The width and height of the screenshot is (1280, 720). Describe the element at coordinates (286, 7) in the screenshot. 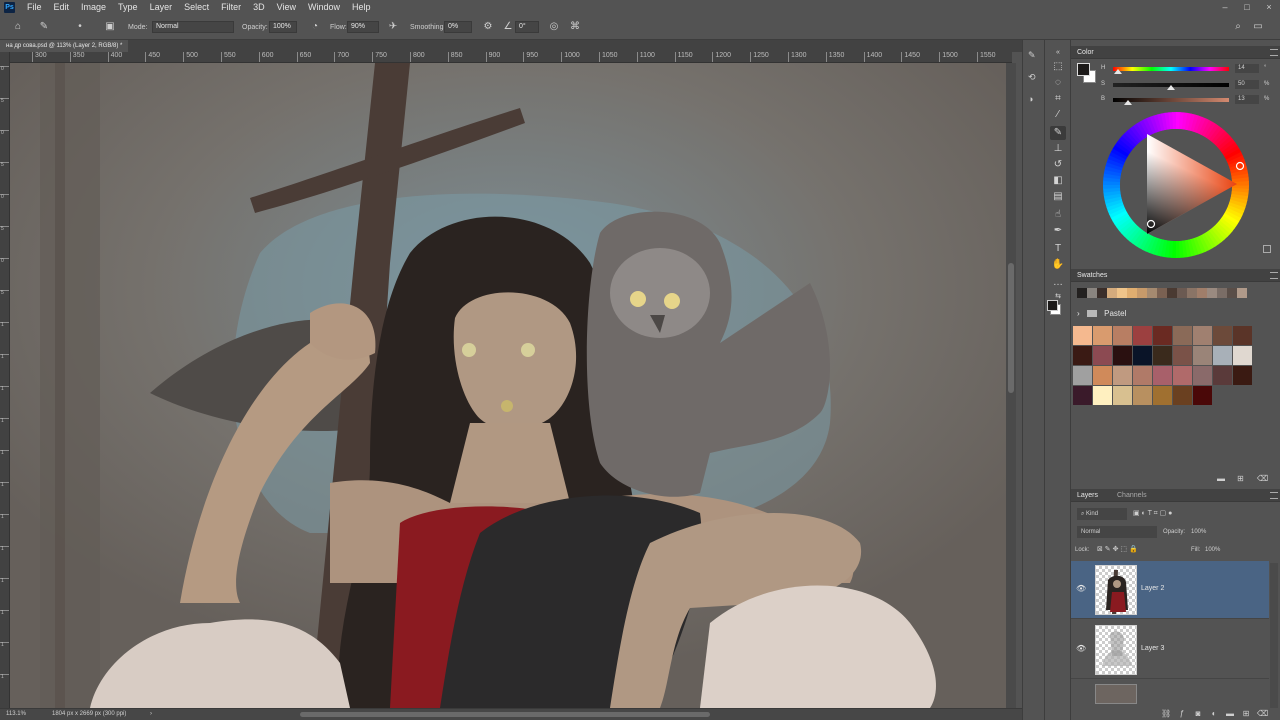

I see `menu-view: View` at that location.